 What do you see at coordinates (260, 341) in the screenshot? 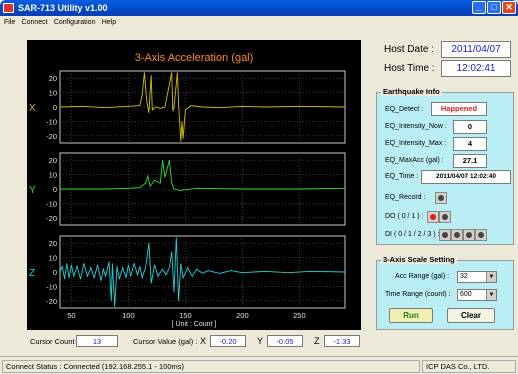
I see `cursor-y-label: Y` at bounding box center [260, 341].